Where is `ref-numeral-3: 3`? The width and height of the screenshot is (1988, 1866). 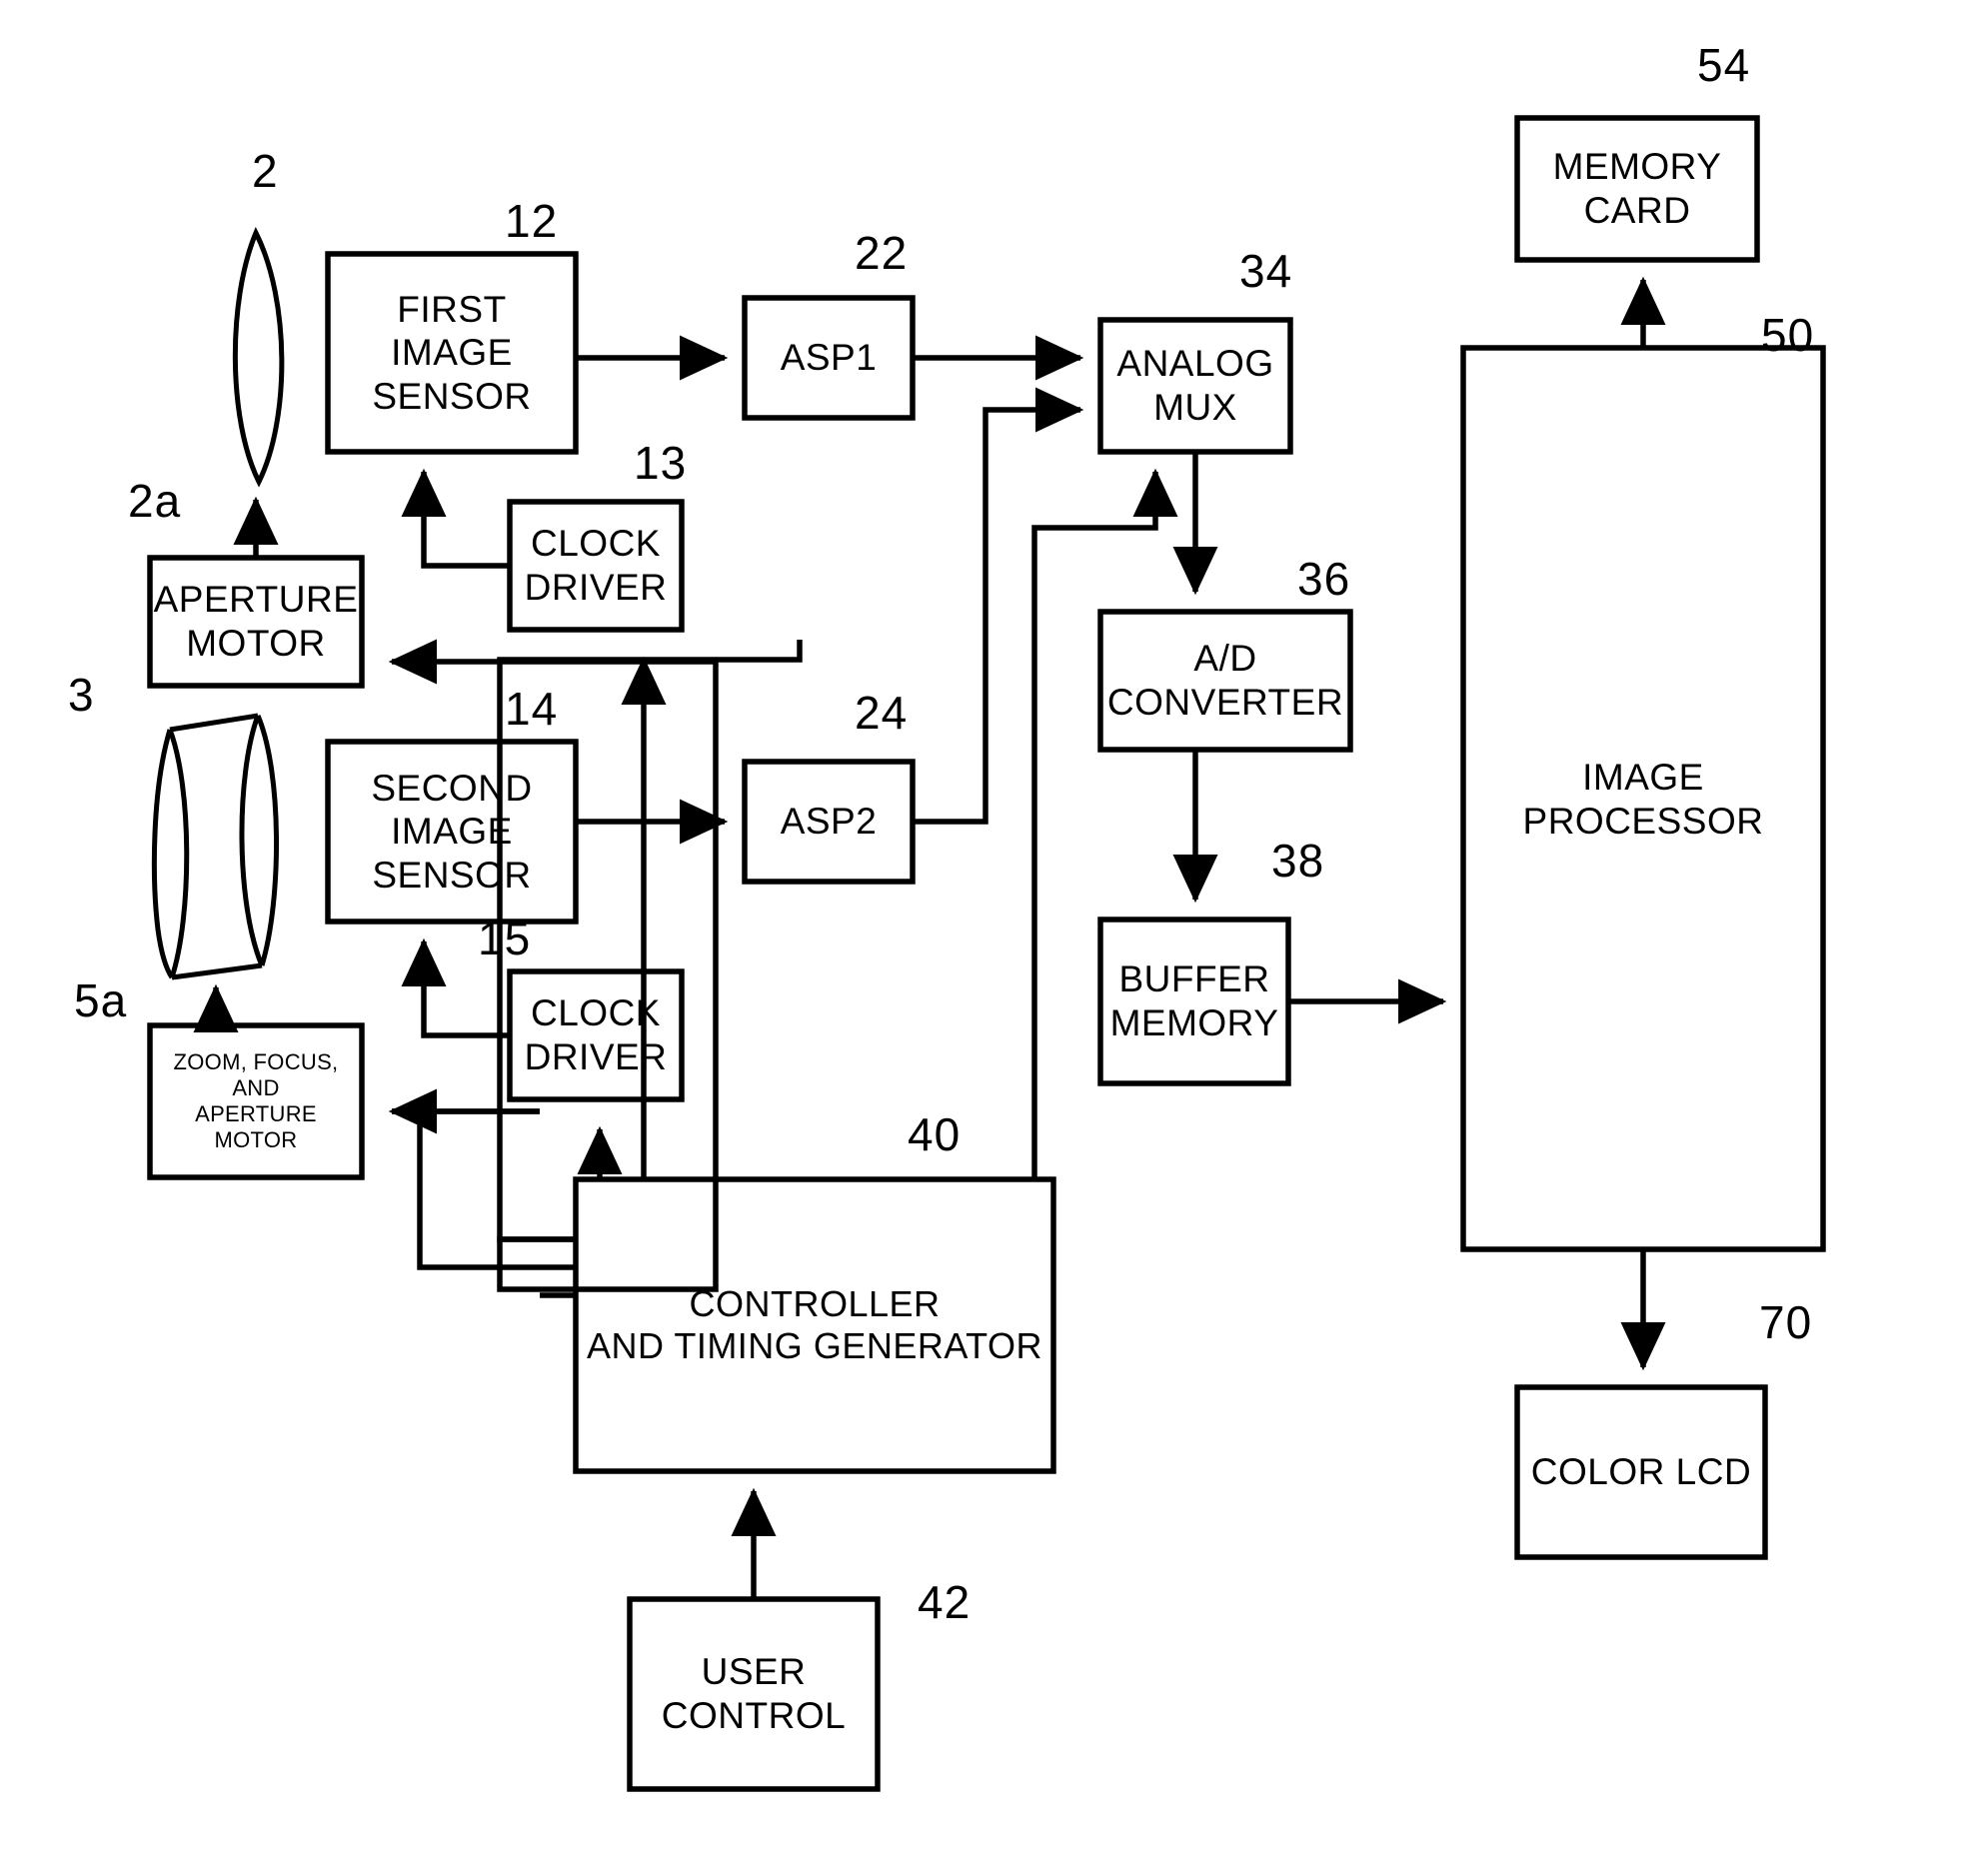 ref-numeral-3: 3 is located at coordinates (81, 695).